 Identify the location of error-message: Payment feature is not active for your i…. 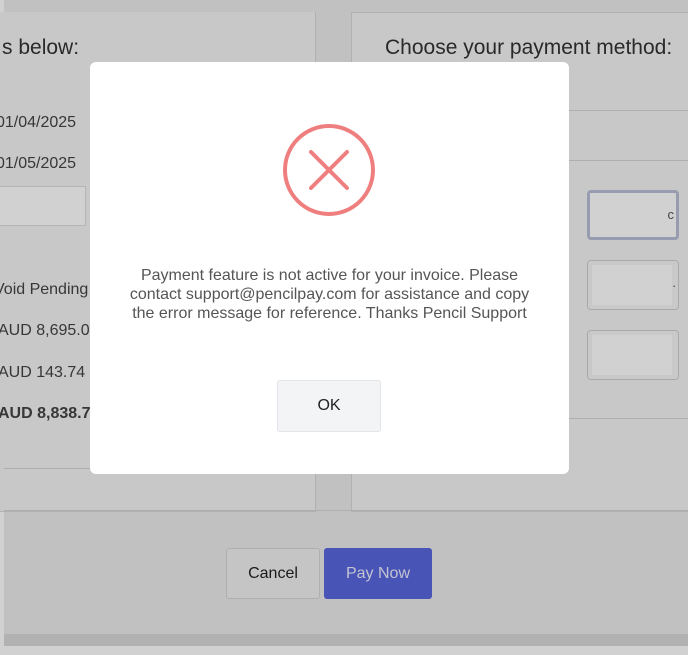
(329, 294).